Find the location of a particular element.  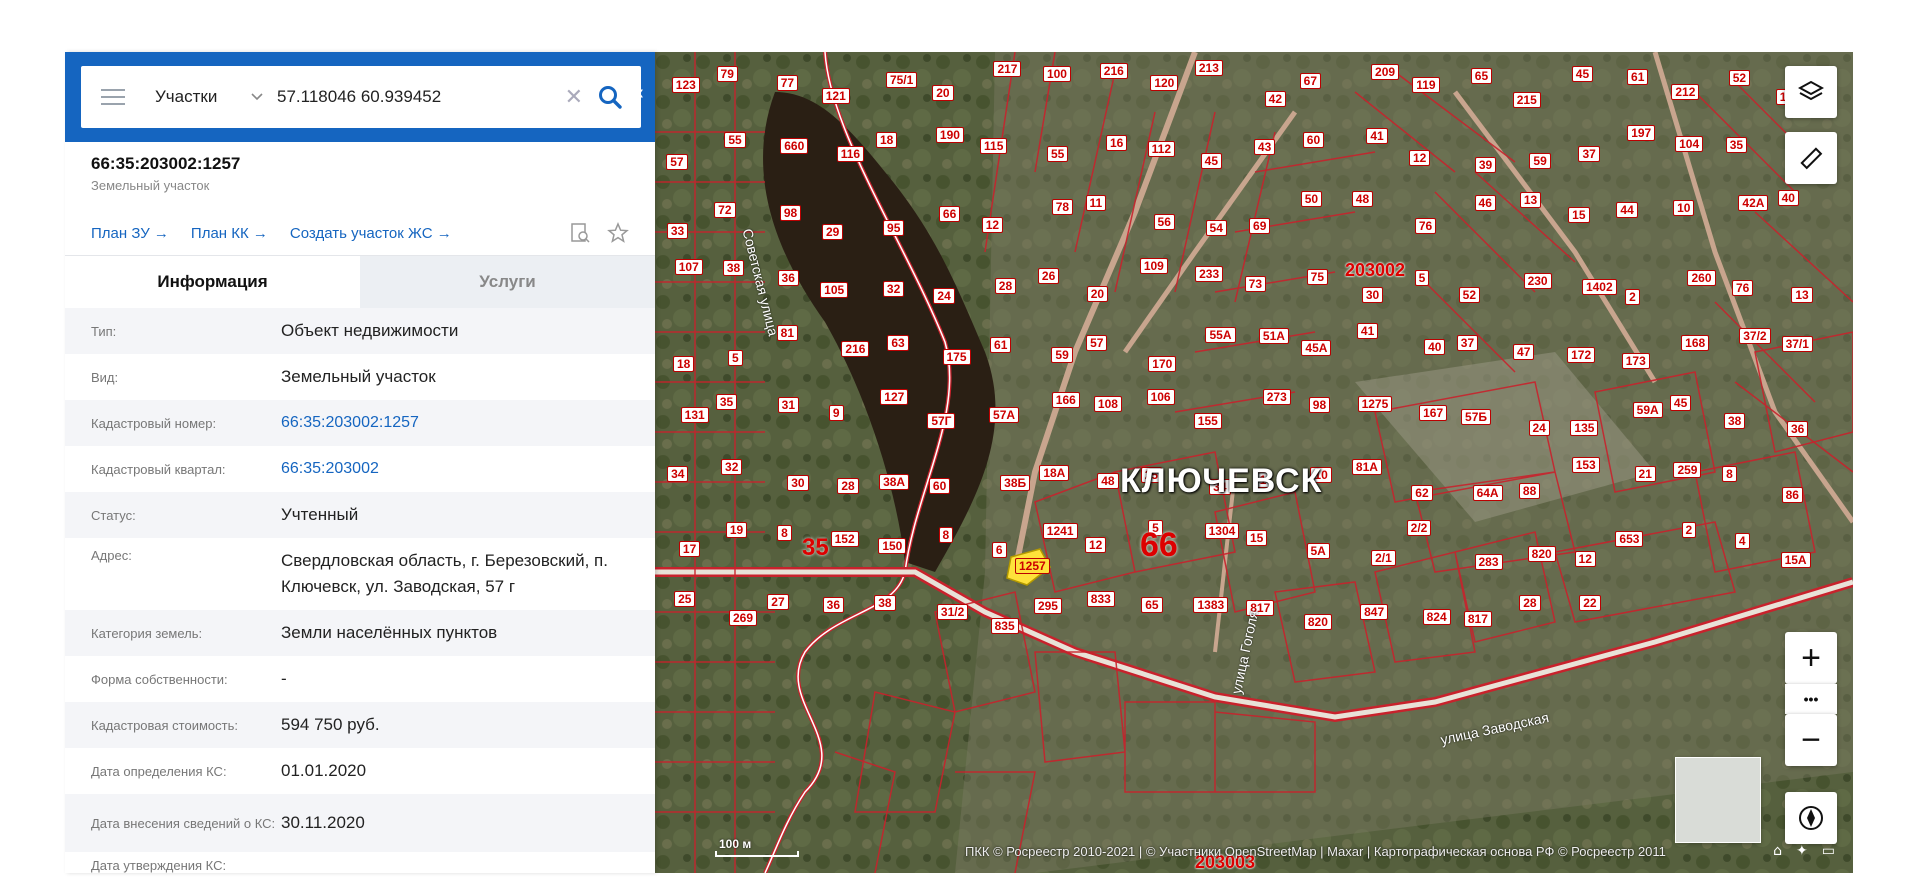

info-row-ks-date: Дата определения КС: 01.01.2020 is located at coordinates (360, 771).